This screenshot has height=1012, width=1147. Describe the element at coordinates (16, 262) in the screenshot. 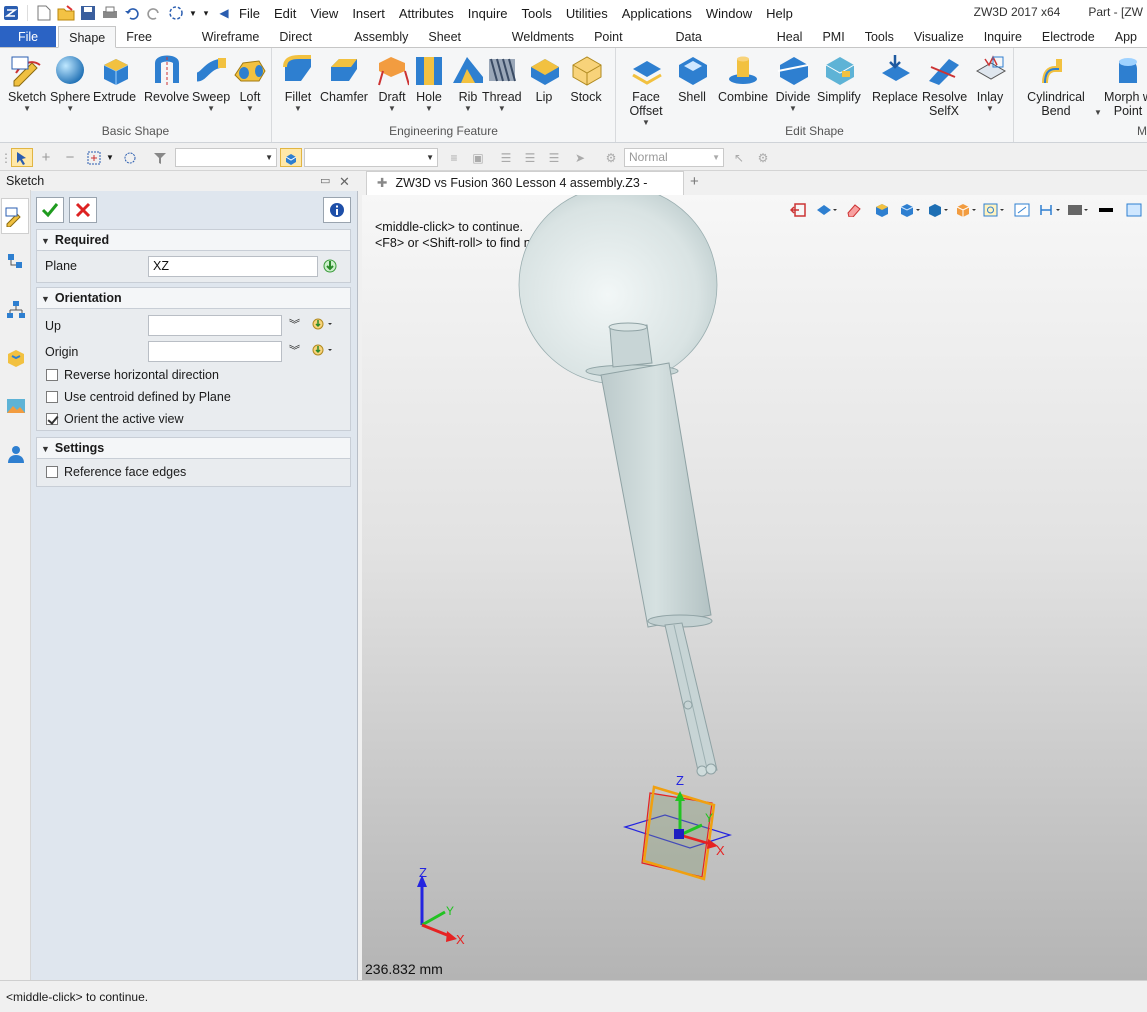

I see `history-tree-icon` at that location.